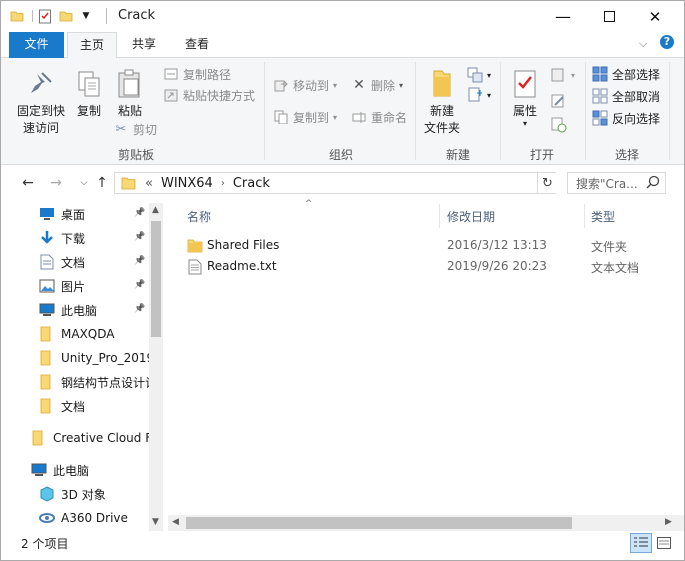 The width and height of the screenshot is (685, 561). I want to click on open-button: ▾, so click(563, 75).